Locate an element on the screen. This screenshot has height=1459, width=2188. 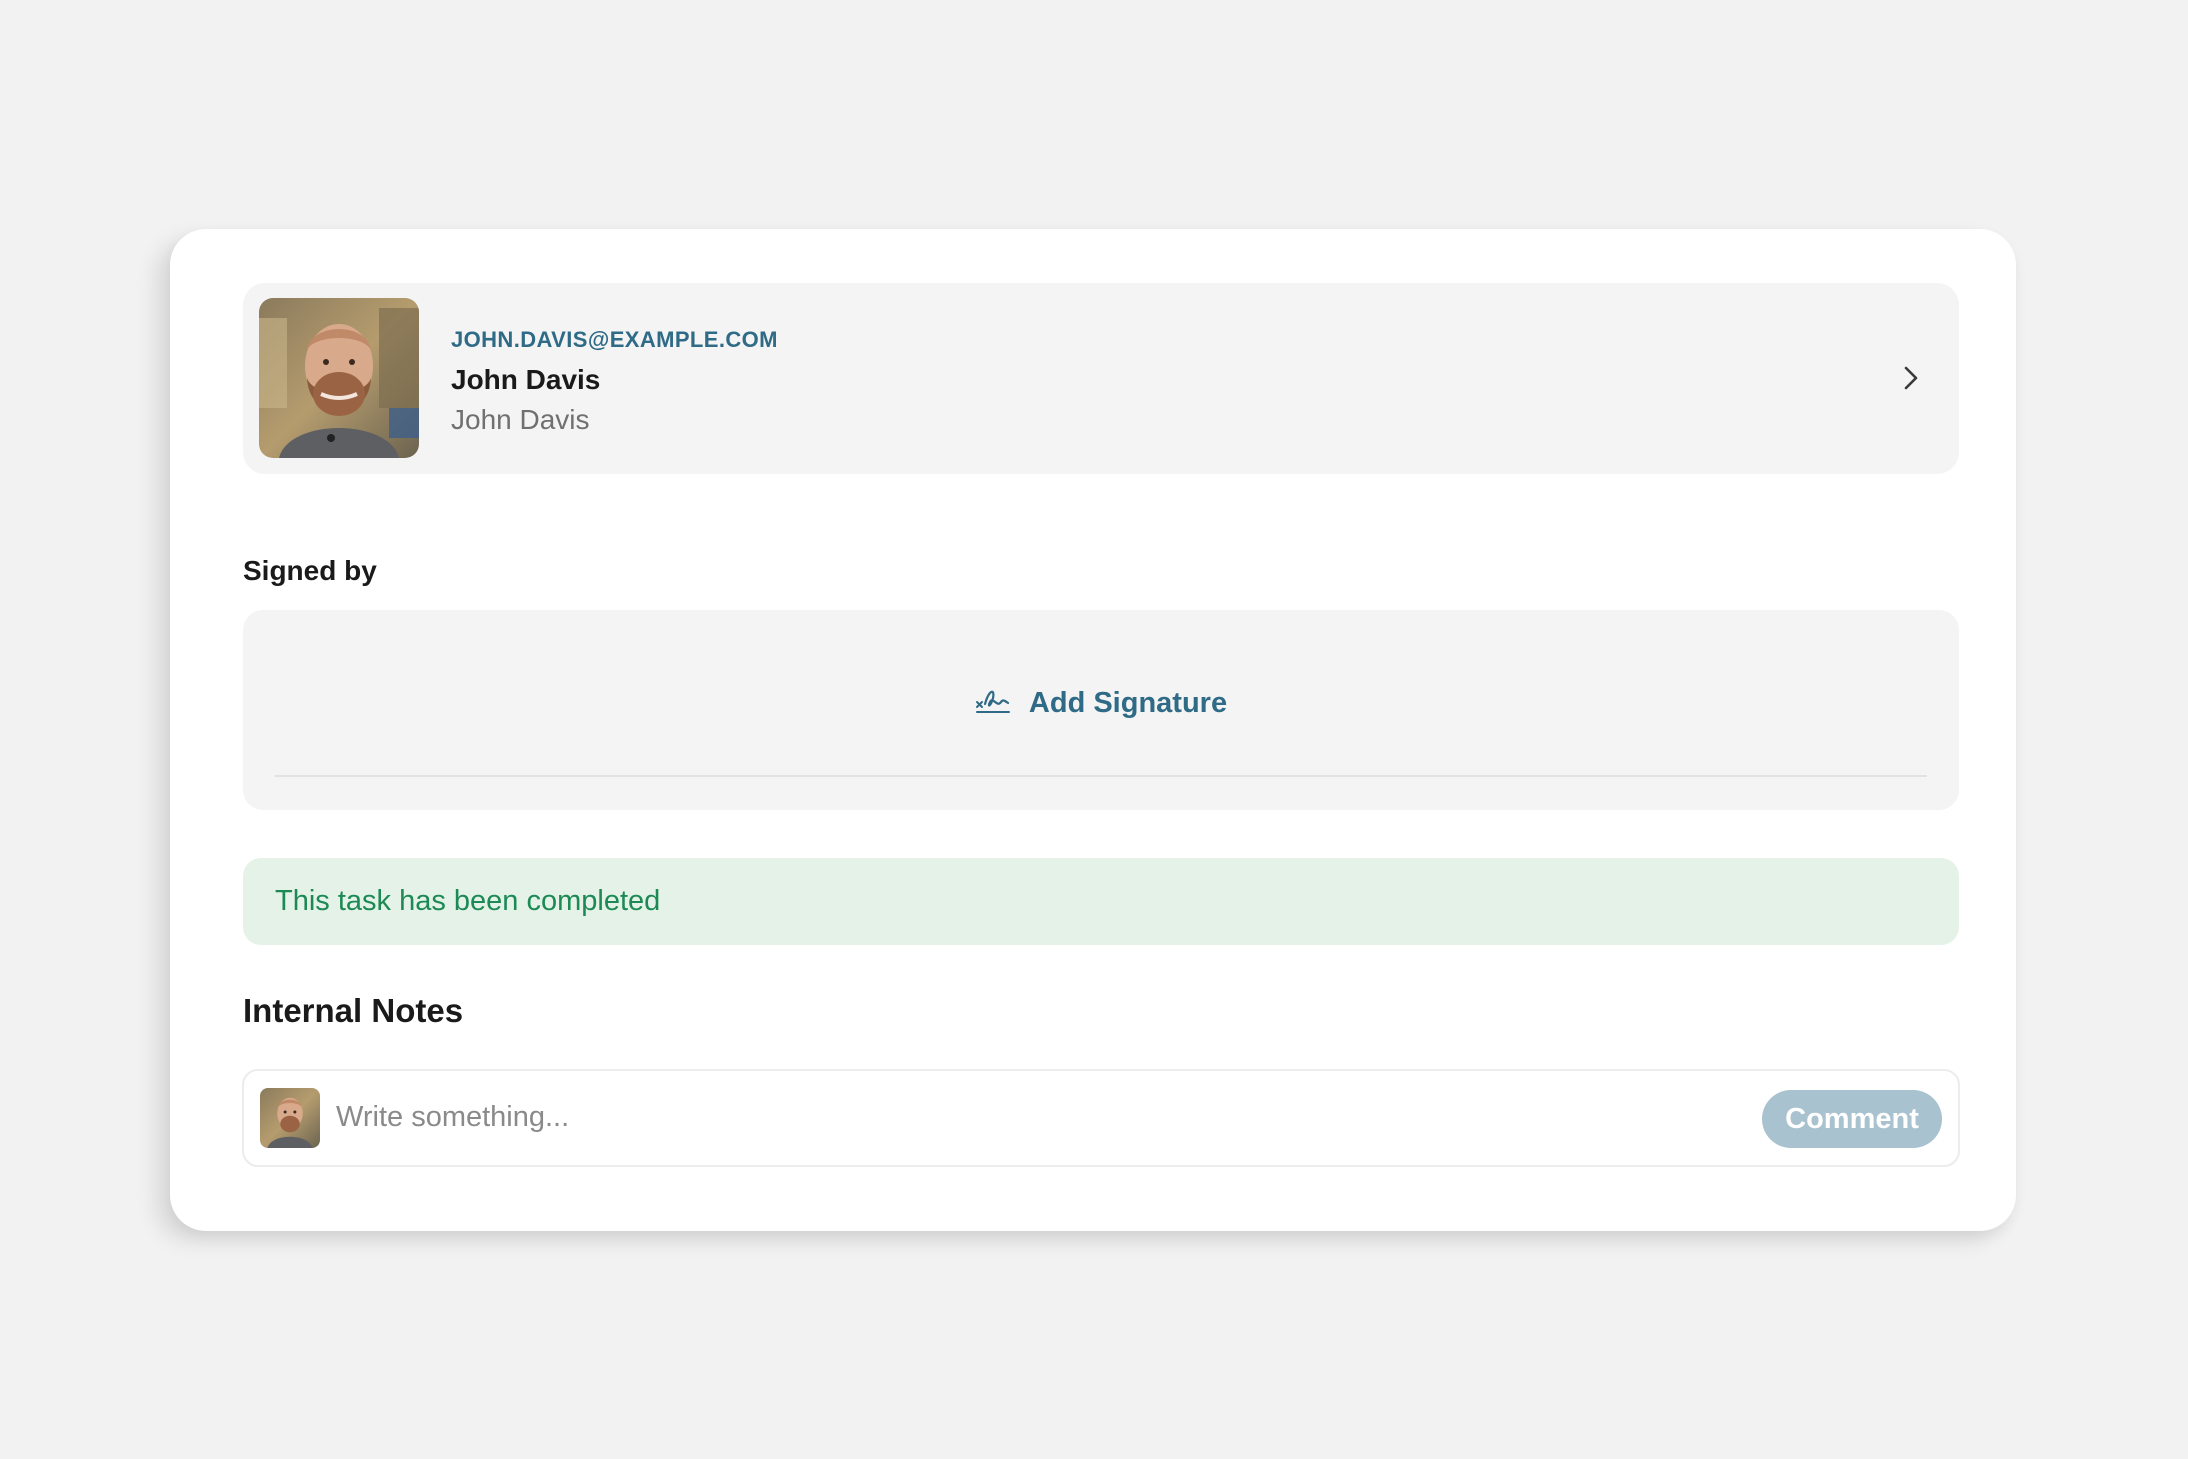
add-signature-button: Add Signature is located at coordinates (1101, 703).